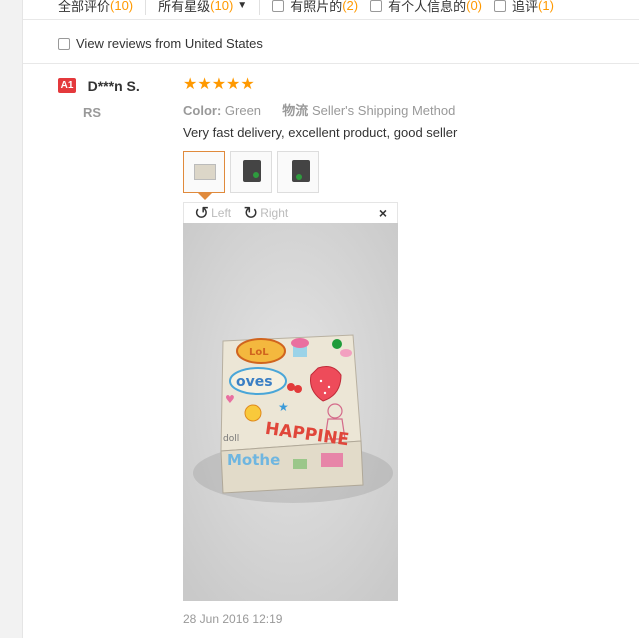 The image size is (639, 638). I want to click on star-filter-select: 所有星级 (10) ▼, so click(202, 10).